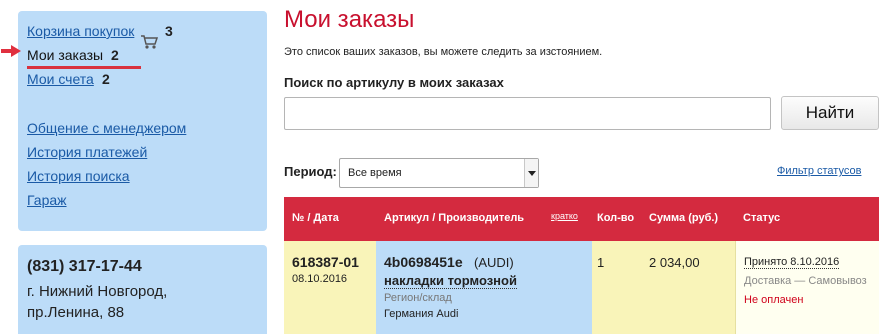 Image resolution: width=879 pixels, height=334 pixels. What do you see at coordinates (601, 262) in the screenshot?
I see `order-qty: 1` at bounding box center [601, 262].